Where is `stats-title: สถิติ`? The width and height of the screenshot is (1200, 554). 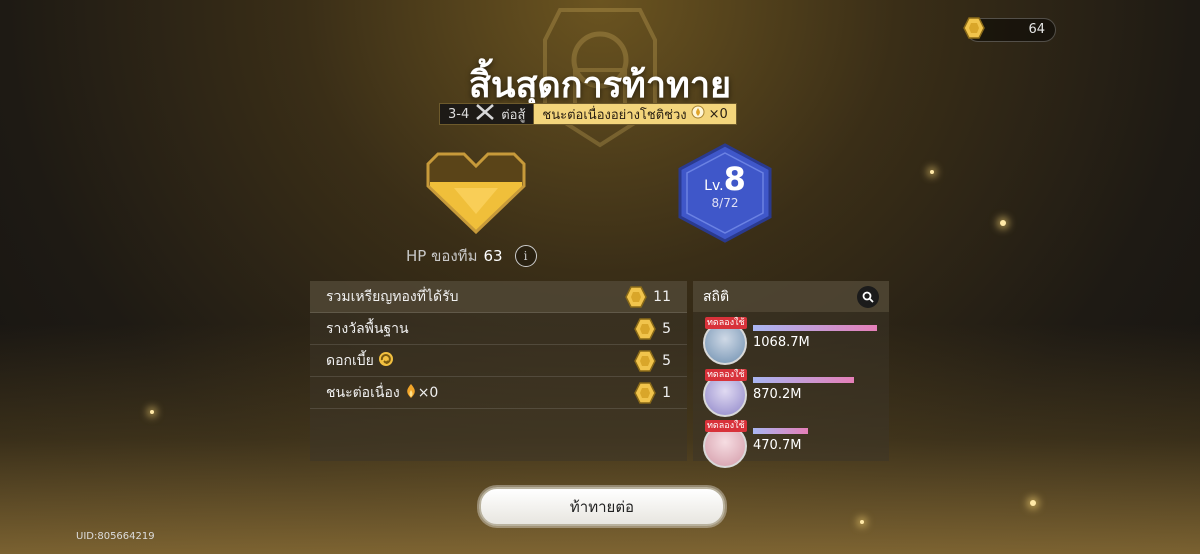 stats-title: สถิติ is located at coordinates (716, 296).